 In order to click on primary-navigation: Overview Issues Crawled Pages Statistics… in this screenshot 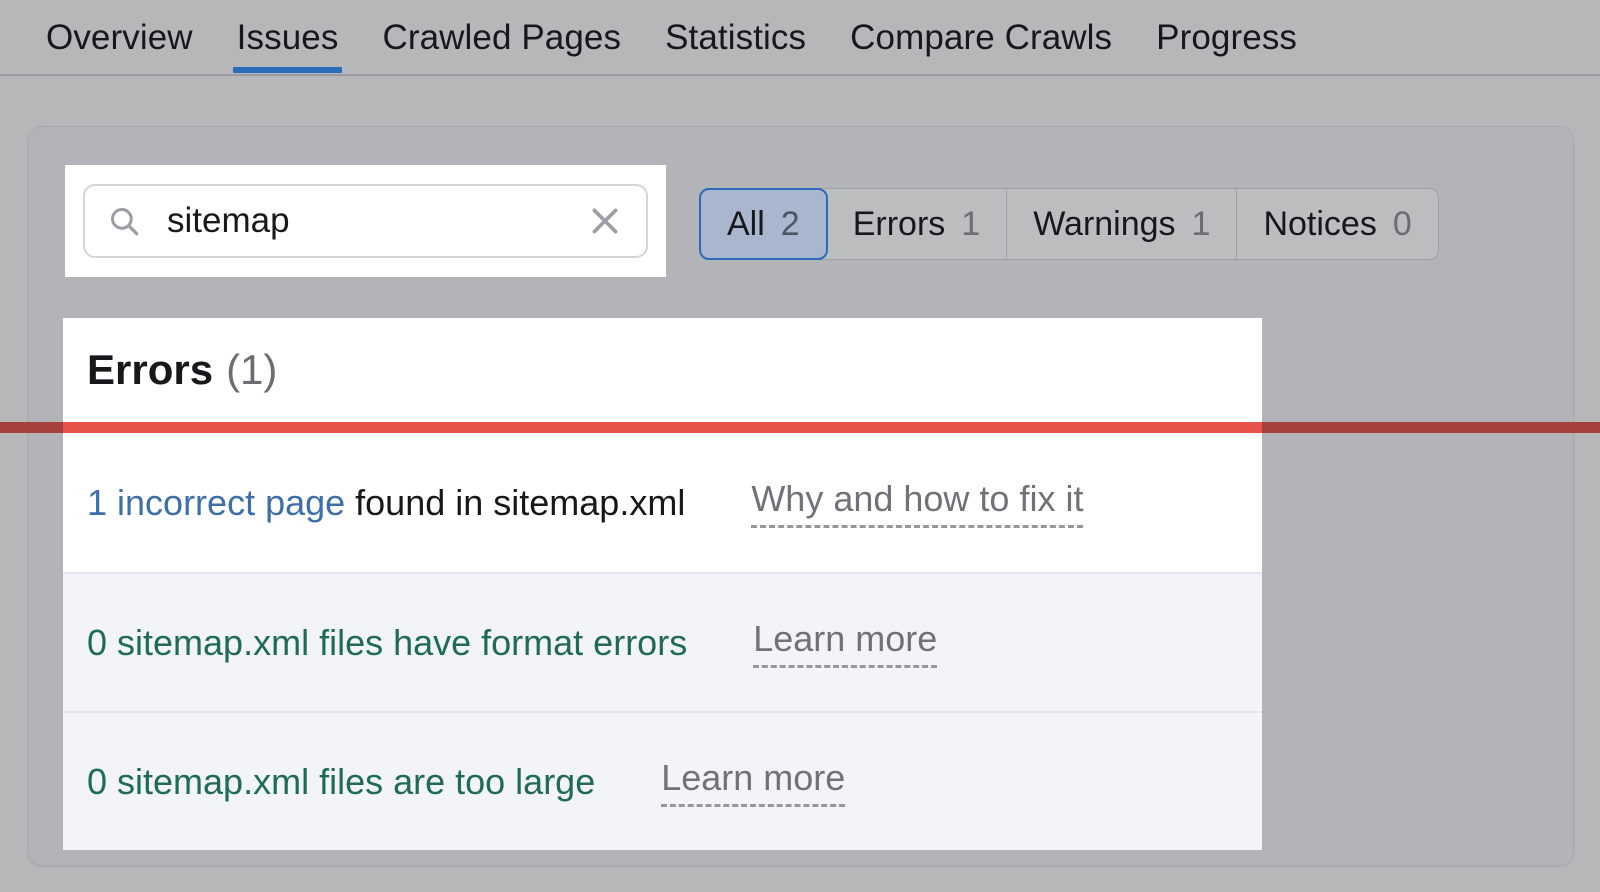, I will do `click(800, 38)`.